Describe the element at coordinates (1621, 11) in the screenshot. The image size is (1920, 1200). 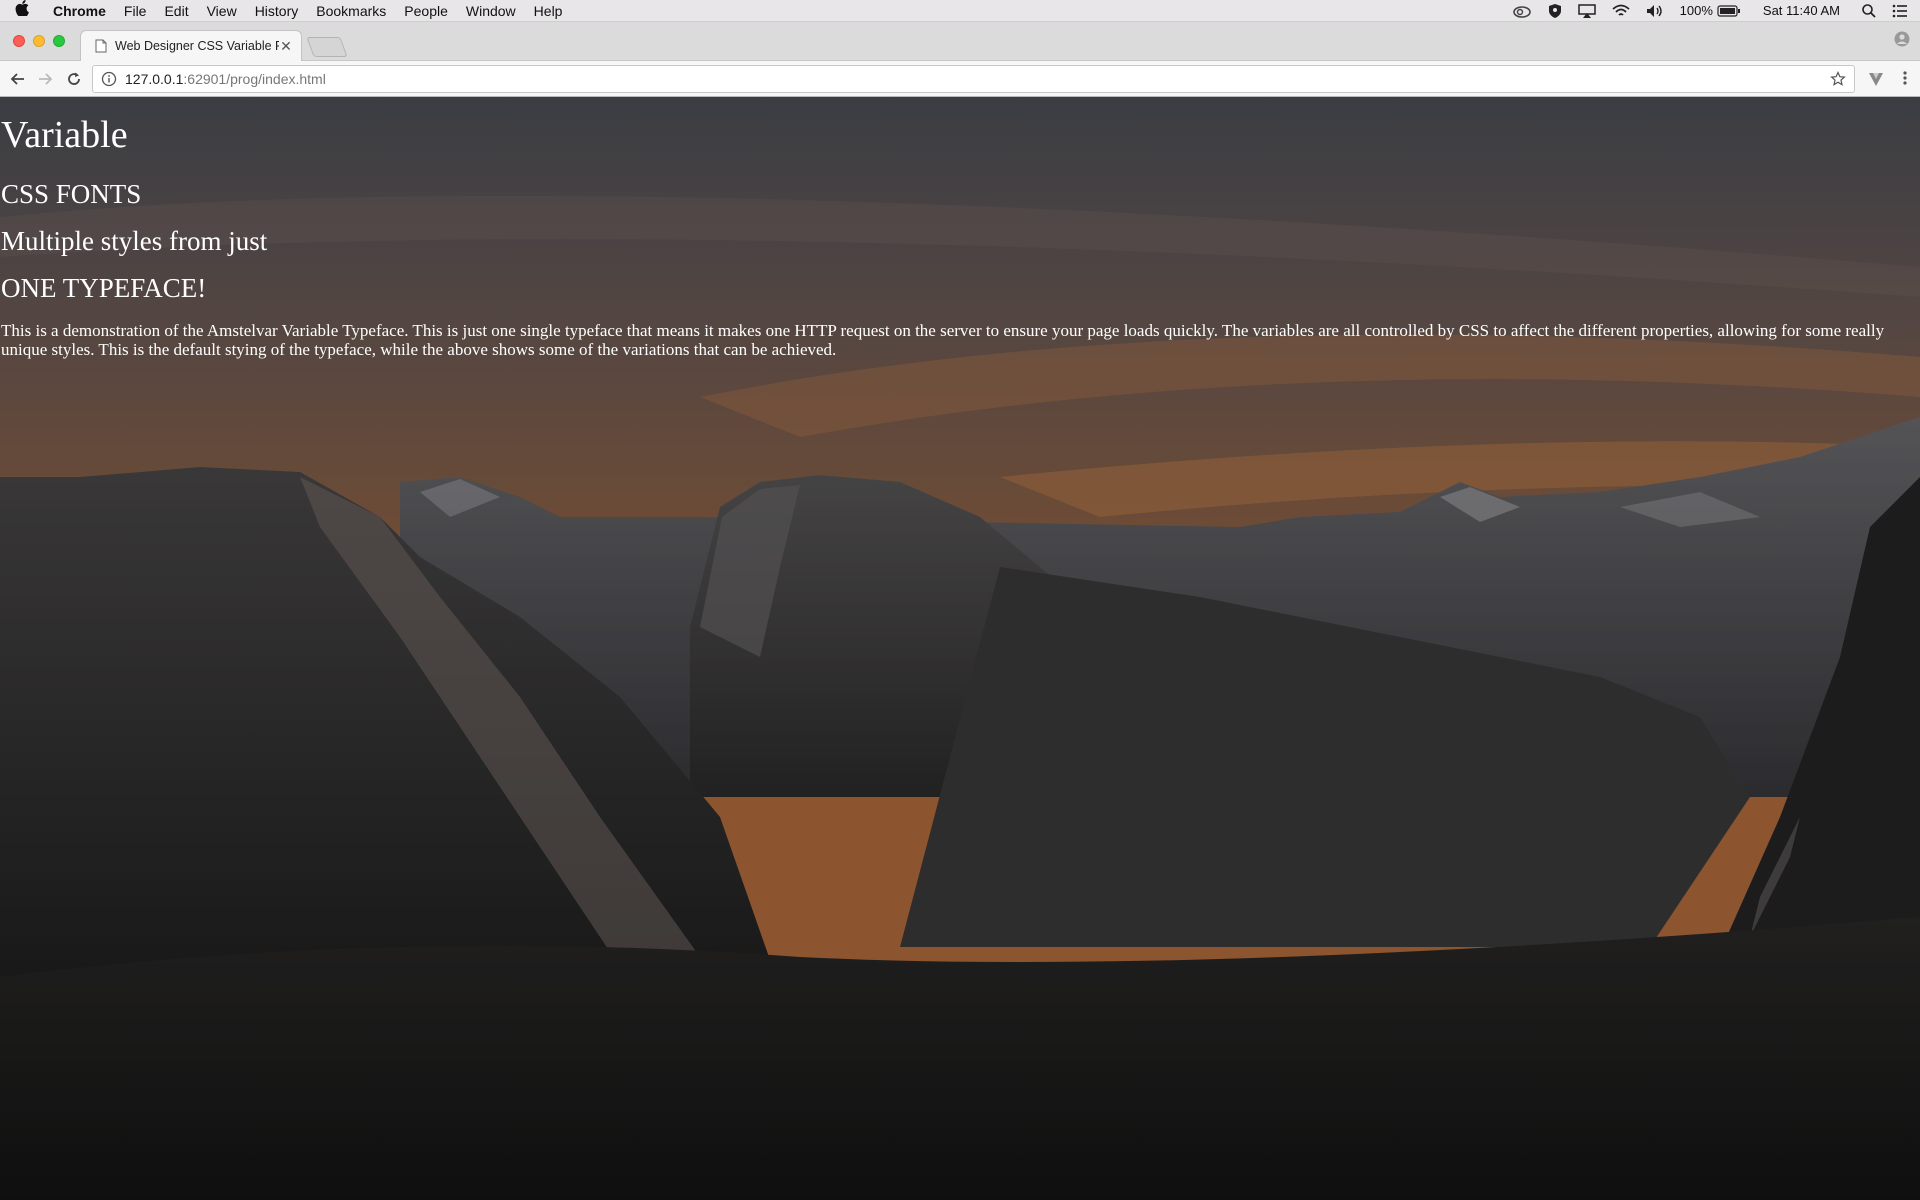
I see `wifi-icon` at that location.